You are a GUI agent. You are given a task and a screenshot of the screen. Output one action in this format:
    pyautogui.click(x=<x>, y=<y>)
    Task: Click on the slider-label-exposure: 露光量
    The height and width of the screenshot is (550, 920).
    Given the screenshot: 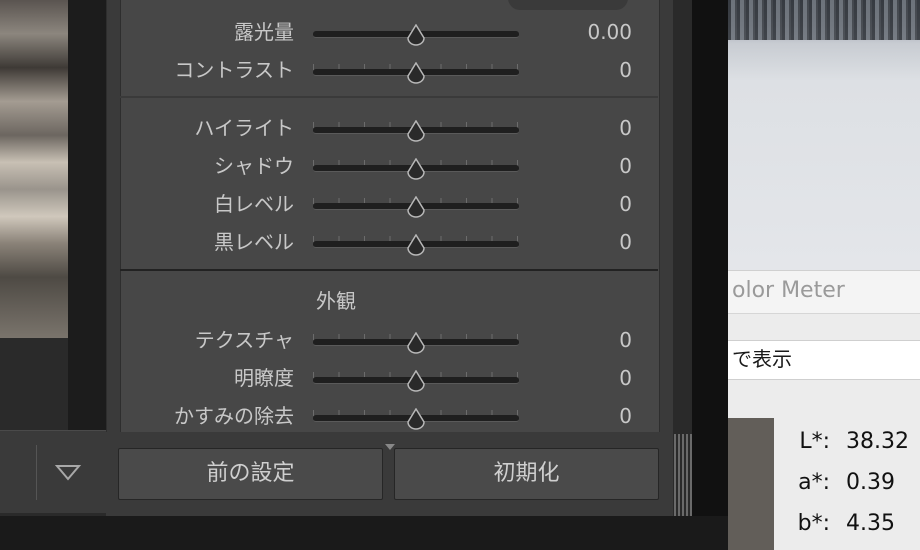 What is the action you would take?
    pyautogui.click(x=264, y=32)
    